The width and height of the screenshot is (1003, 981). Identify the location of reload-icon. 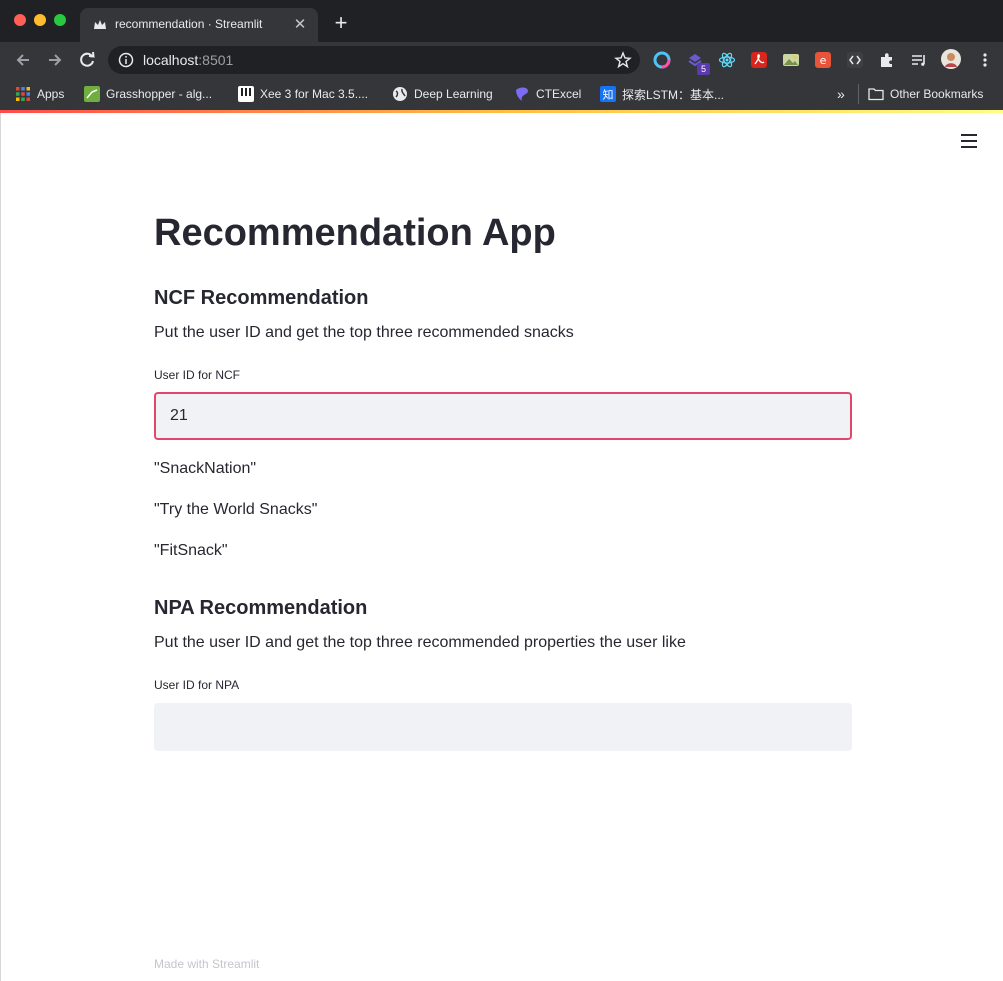
(87, 60).